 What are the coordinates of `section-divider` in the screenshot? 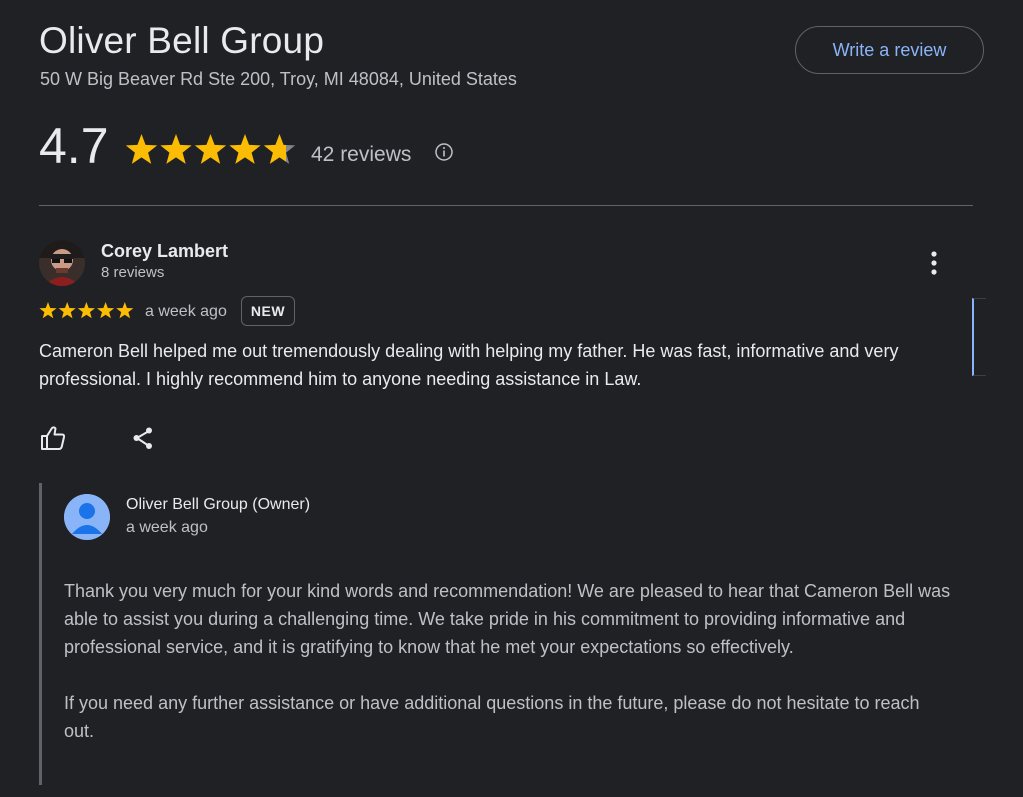 It's located at (506, 205).